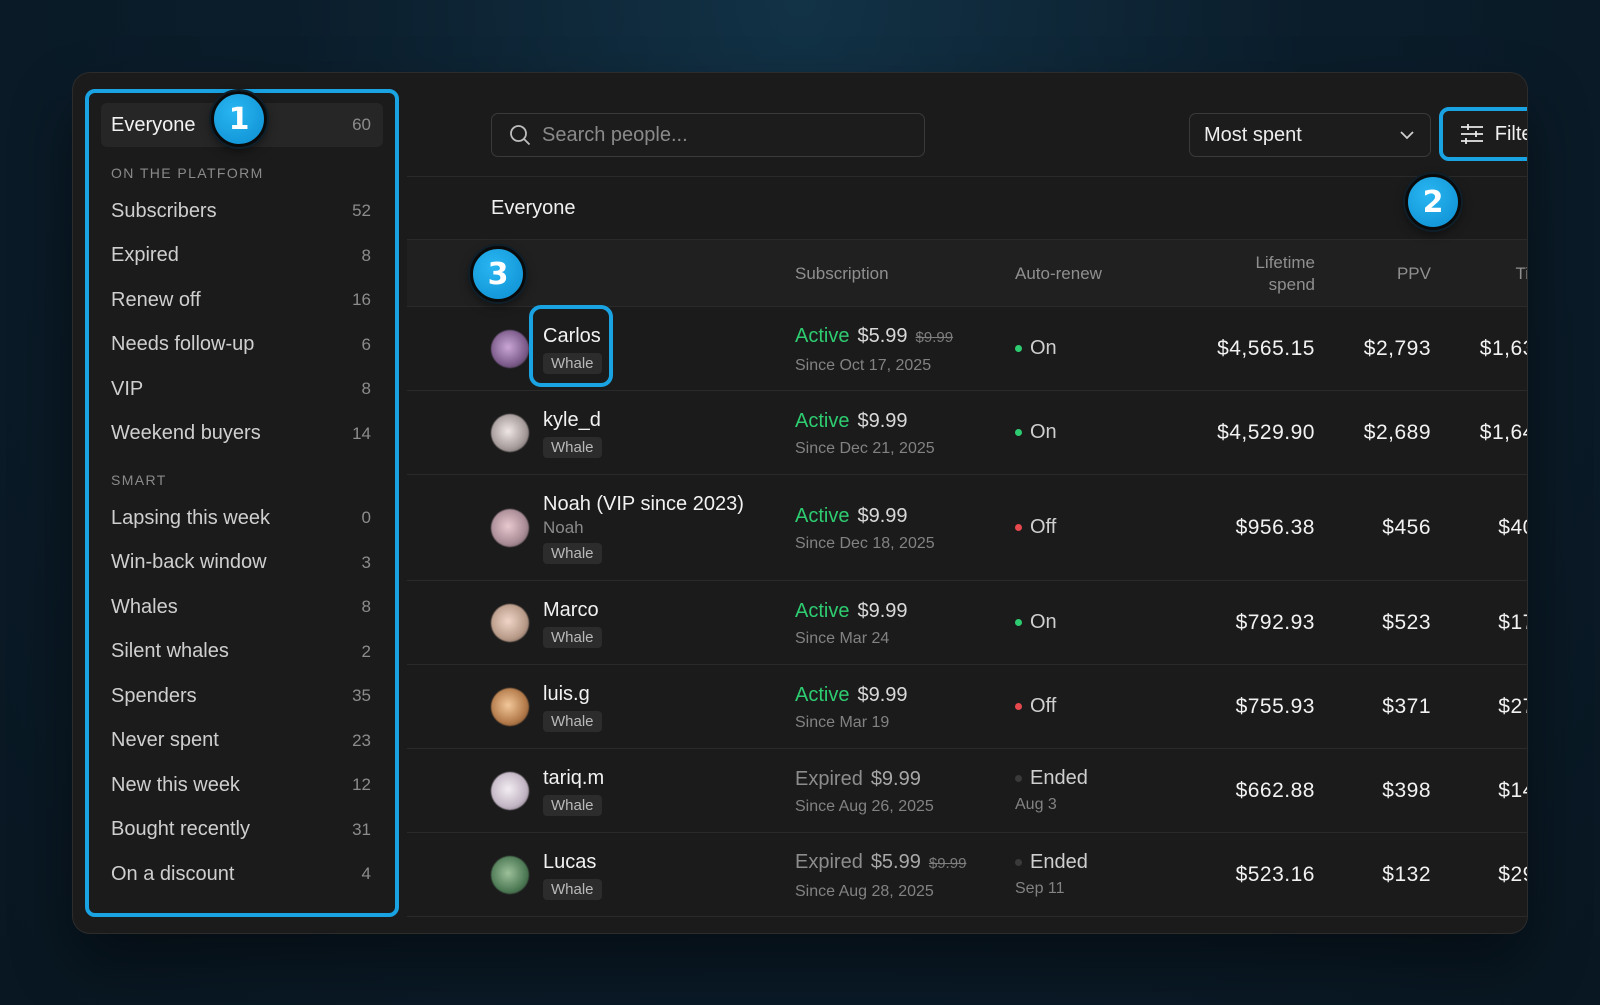  What do you see at coordinates (569, 862) in the screenshot?
I see `fan-name: Lucas` at bounding box center [569, 862].